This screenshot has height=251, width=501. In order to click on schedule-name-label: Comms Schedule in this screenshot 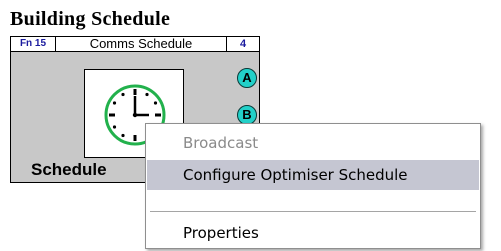, I will do `click(141, 44)`.